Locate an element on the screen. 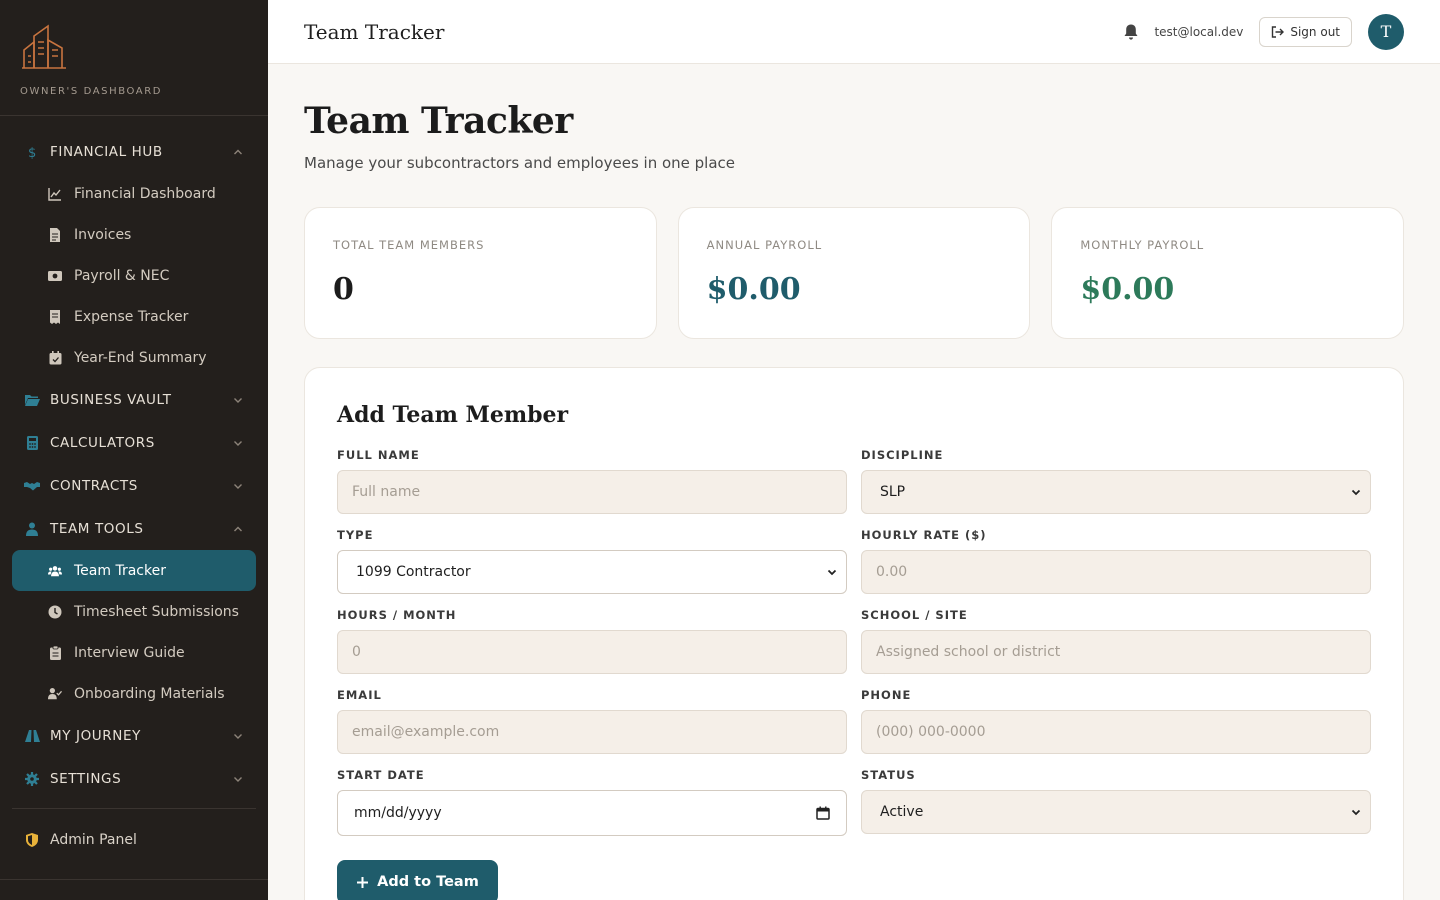 Image resolution: width=1440 pixels, height=900 pixels. nav-section-financial-hub: $ FINANCIAL HUB is located at coordinates (134, 151).